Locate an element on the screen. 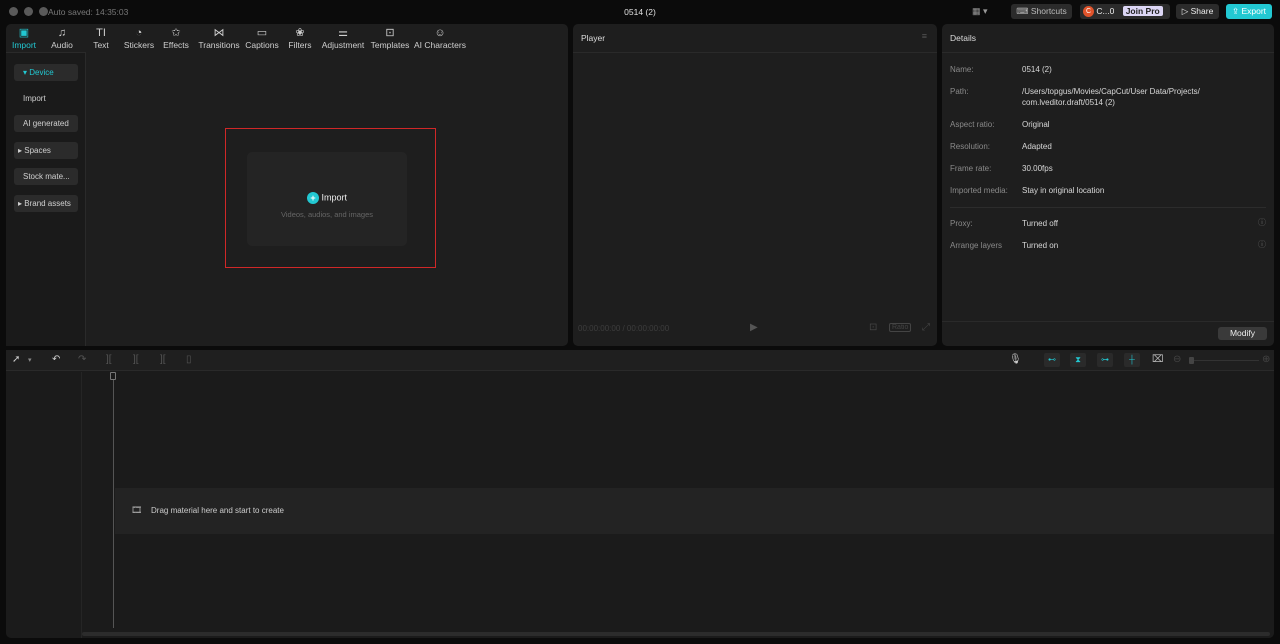  main-track-dropzone: 🎞 Drag material here and start to create is located at coordinates (694, 511).